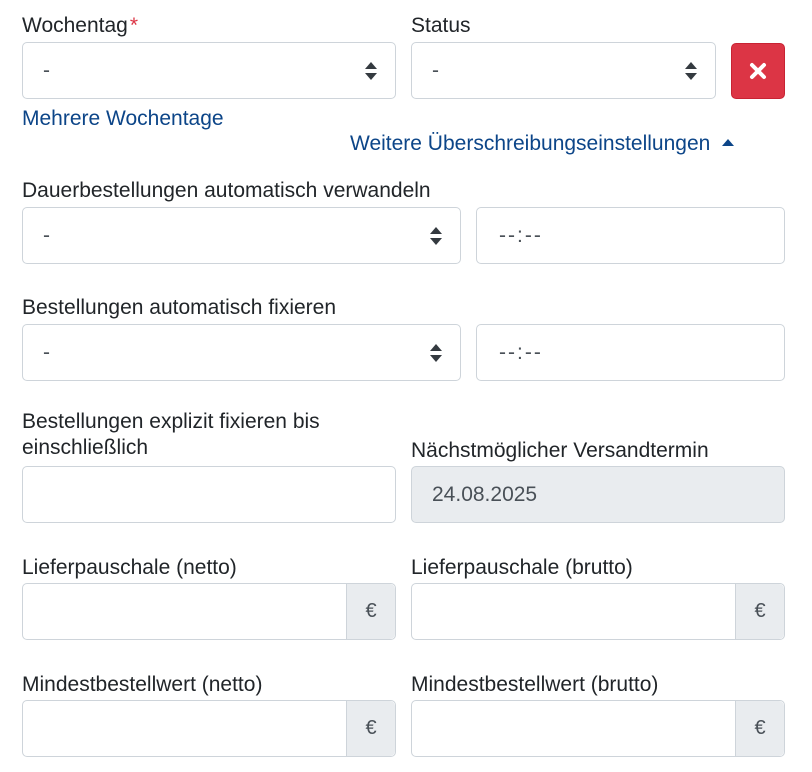 The image size is (812, 772). Describe the element at coordinates (241, 352) in the screenshot. I see `fixieren-select: -` at that location.